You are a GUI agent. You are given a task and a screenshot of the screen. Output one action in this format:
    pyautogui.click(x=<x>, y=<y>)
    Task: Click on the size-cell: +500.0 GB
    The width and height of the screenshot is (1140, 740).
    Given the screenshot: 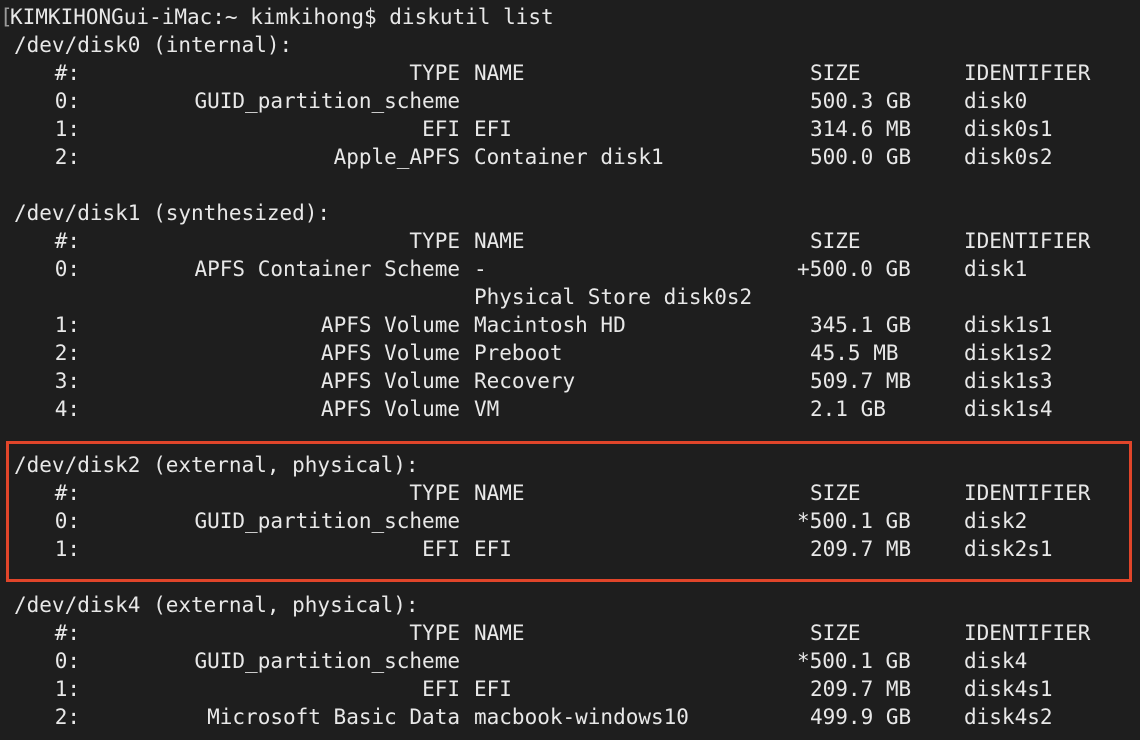 What is the action you would take?
    pyautogui.click(x=854, y=269)
    